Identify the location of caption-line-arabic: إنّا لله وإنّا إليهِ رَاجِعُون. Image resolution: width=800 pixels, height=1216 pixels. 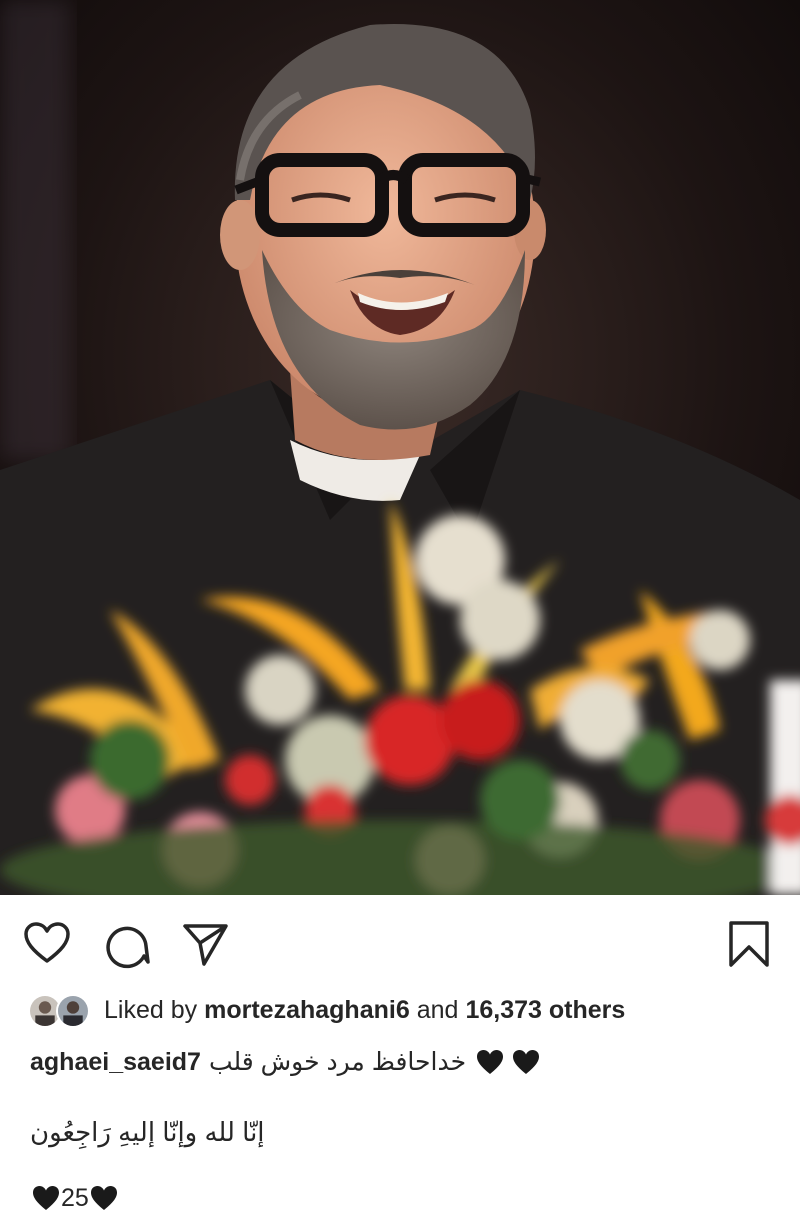
(147, 1131).